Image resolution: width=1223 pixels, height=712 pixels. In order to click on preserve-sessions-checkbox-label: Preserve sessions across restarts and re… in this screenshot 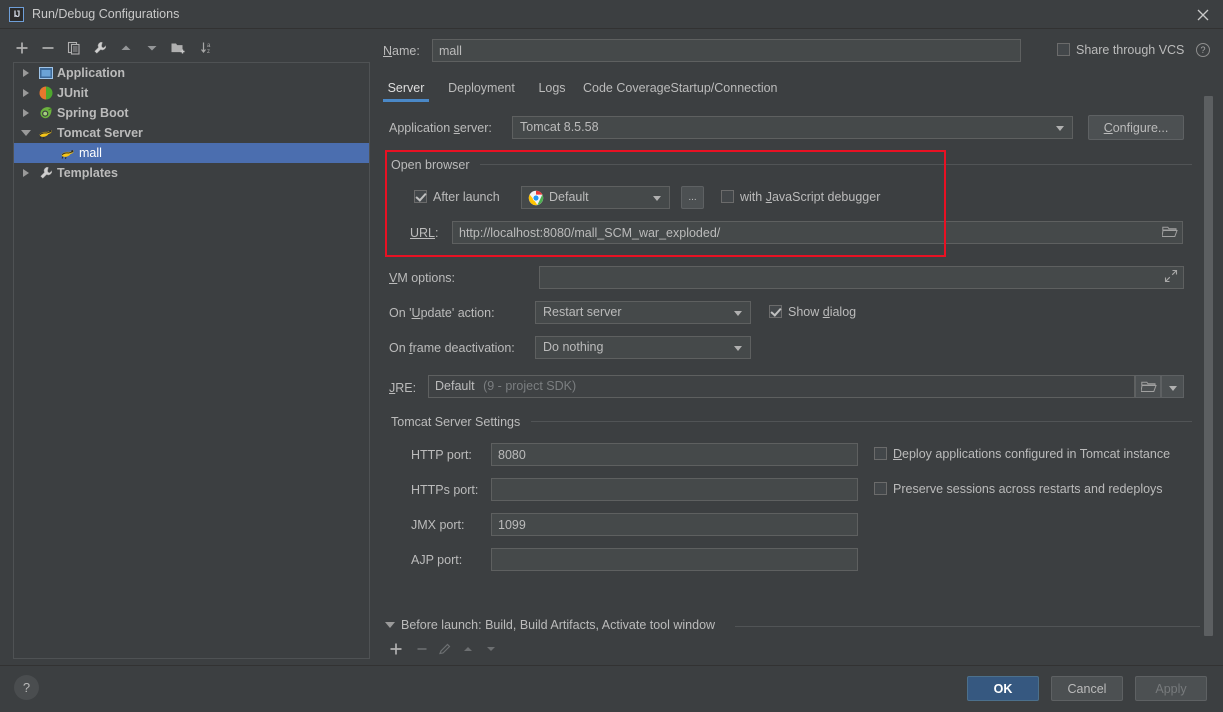, I will do `click(1028, 489)`.